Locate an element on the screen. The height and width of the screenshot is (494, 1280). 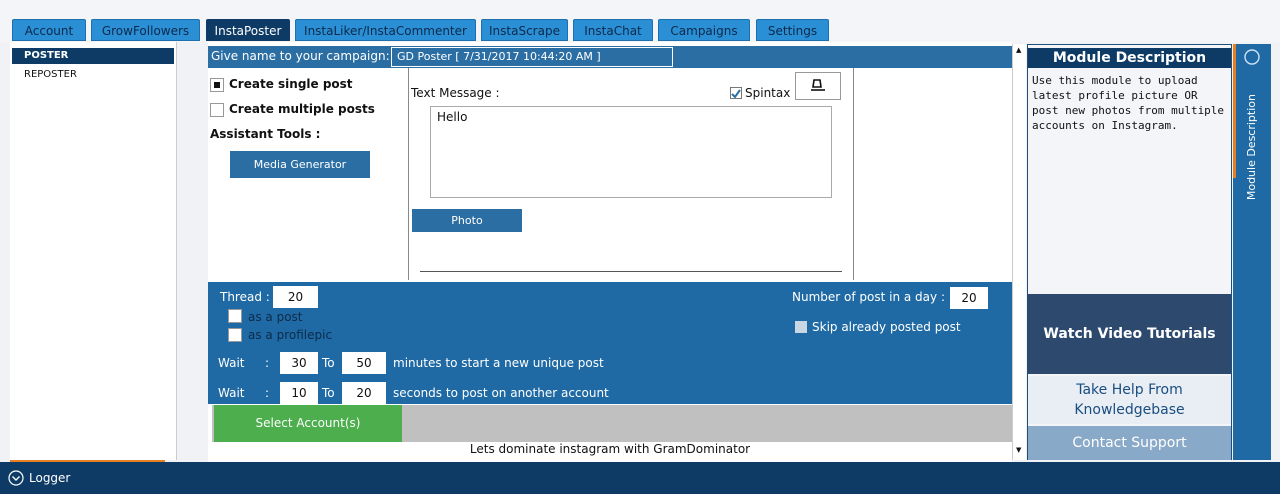
tab-instaposter: InstaPoster is located at coordinates (248, 30).